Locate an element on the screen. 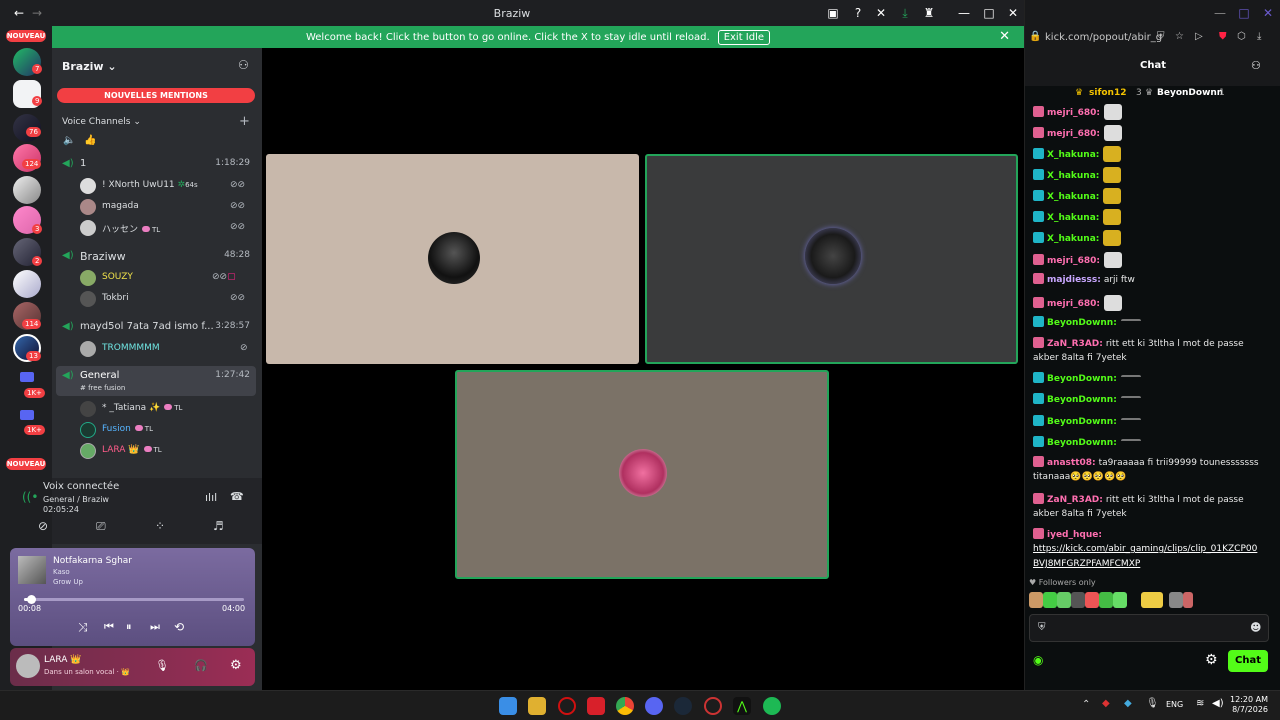 This screenshot has width=1280, height=720. participant-tile is located at coordinates (452, 259).